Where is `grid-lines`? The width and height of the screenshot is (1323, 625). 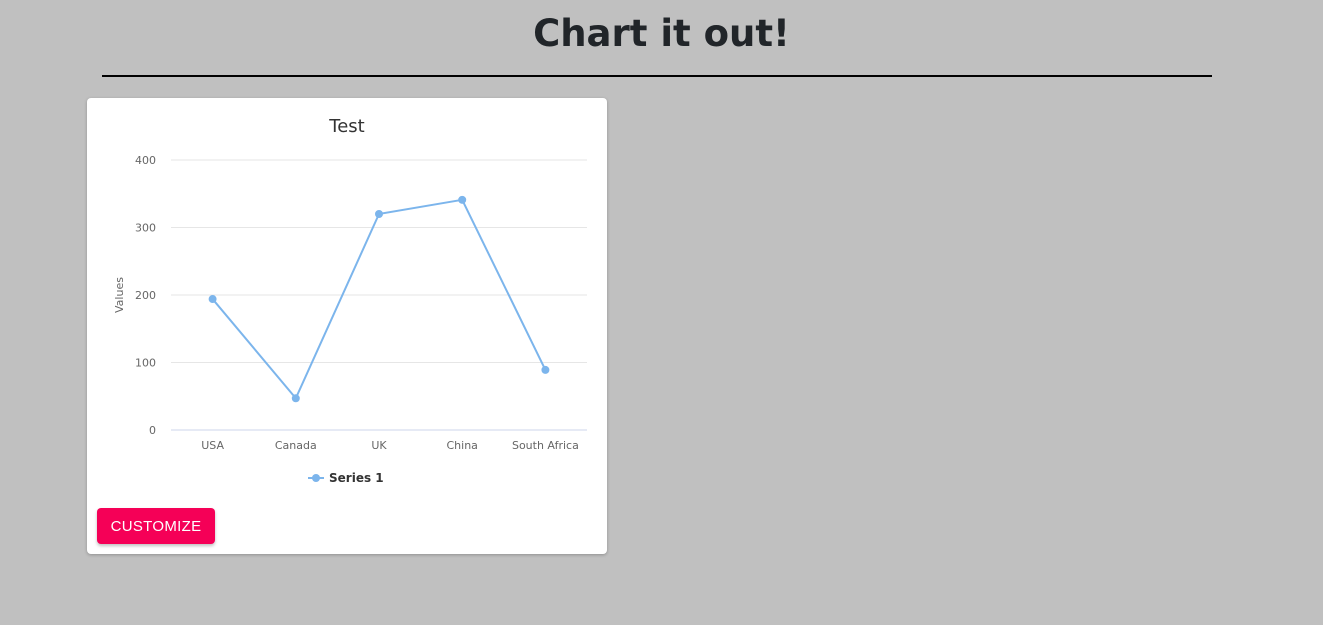 grid-lines is located at coordinates (379, 295).